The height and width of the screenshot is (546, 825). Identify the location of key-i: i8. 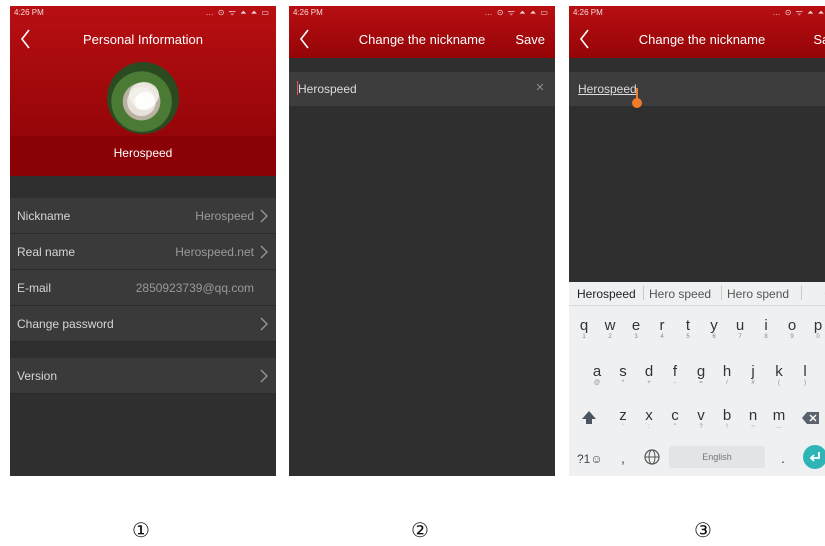
(766, 331).